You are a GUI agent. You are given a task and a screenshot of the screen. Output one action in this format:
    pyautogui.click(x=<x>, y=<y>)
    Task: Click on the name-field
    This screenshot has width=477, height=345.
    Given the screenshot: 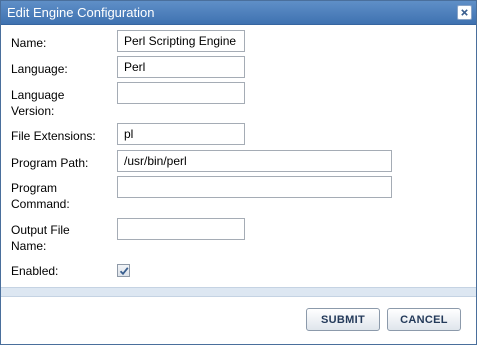 What is the action you would take?
    pyautogui.click(x=181, y=41)
    